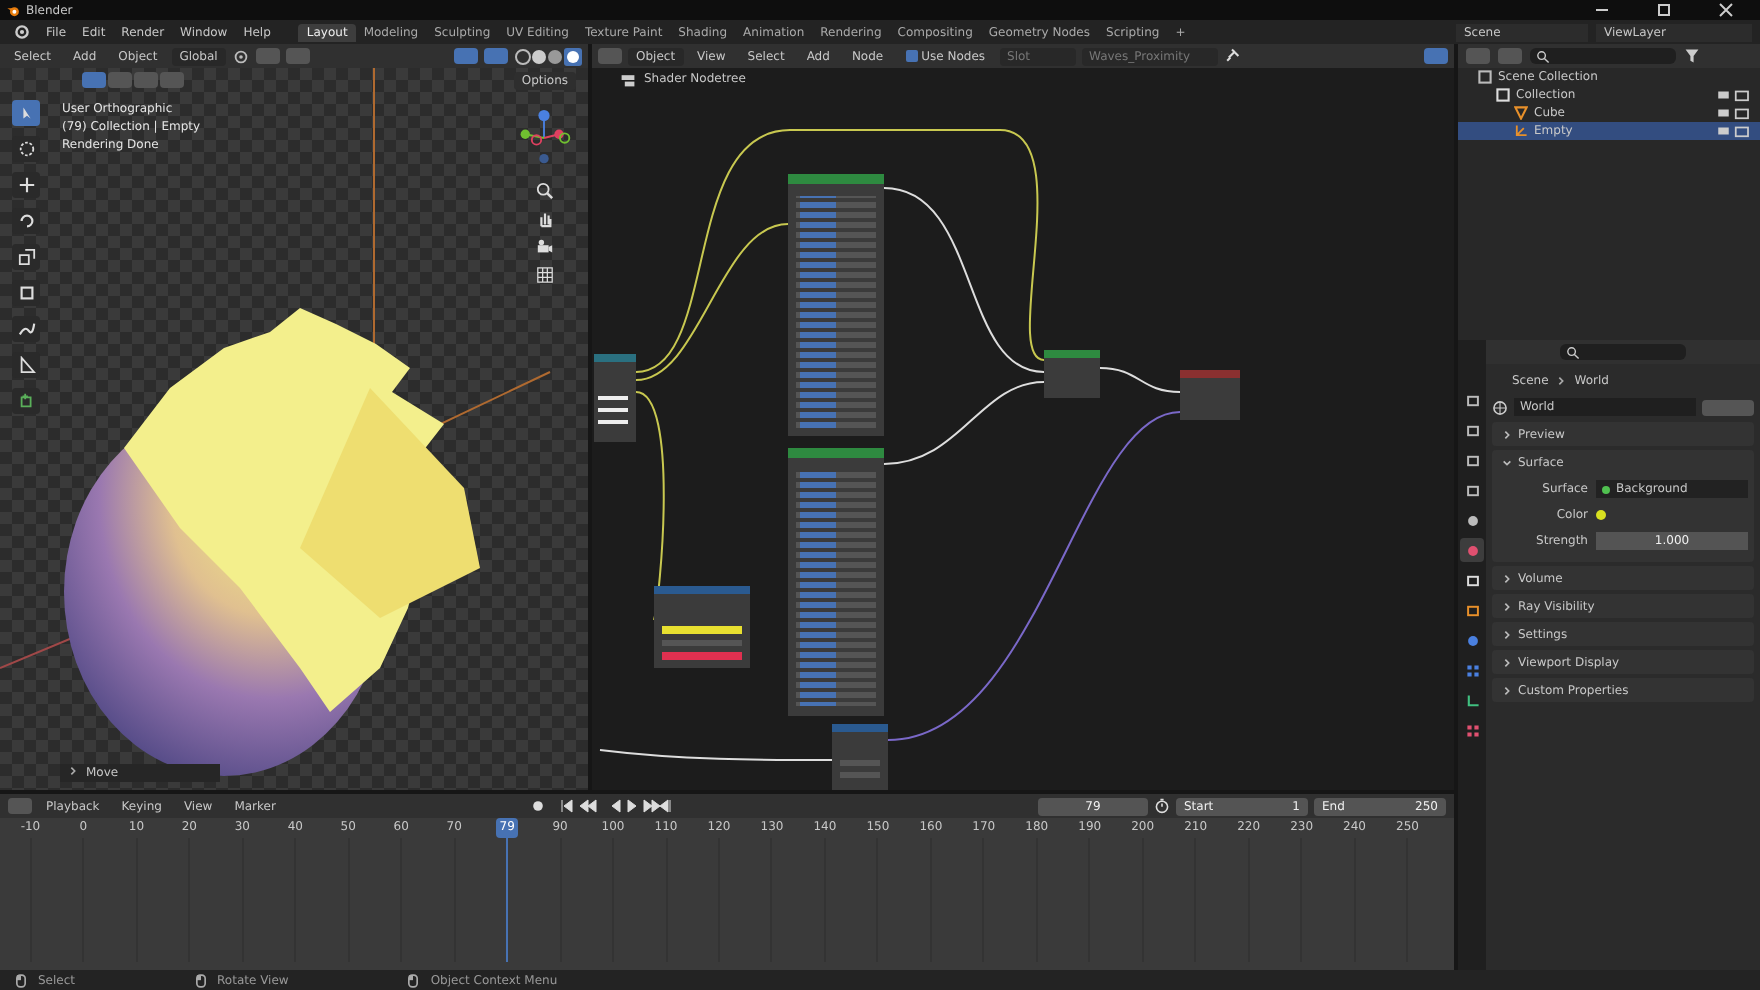  I want to click on color-swatch, so click(1601, 515).